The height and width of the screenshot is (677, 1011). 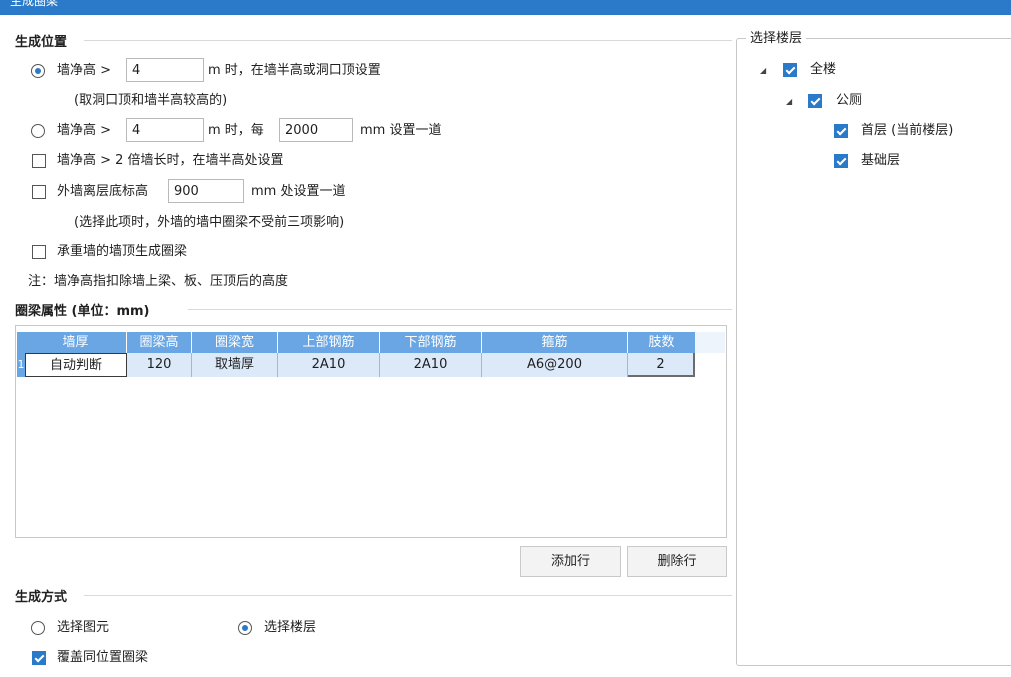 What do you see at coordinates (165, 70) in the screenshot?
I see `option1-height-input` at bounding box center [165, 70].